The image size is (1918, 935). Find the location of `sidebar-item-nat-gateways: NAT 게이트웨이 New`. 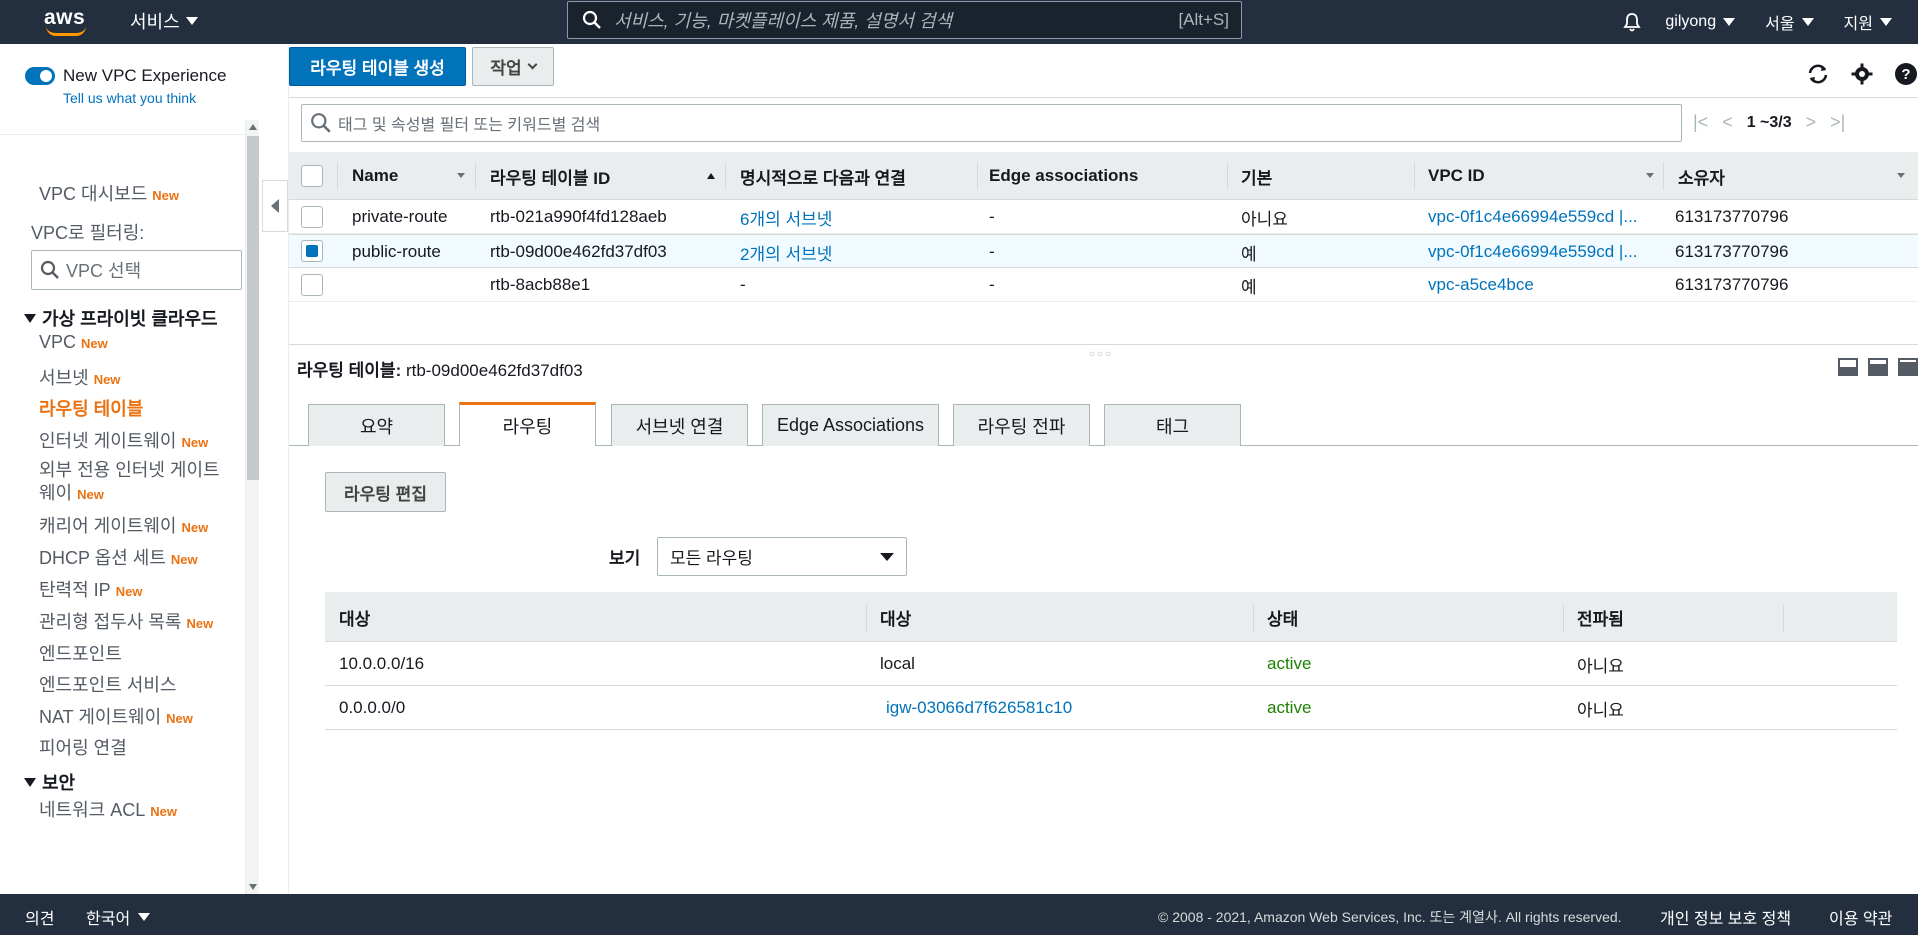

sidebar-item-nat-gateways: NAT 게이트웨이 New is located at coordinates (116, 716).